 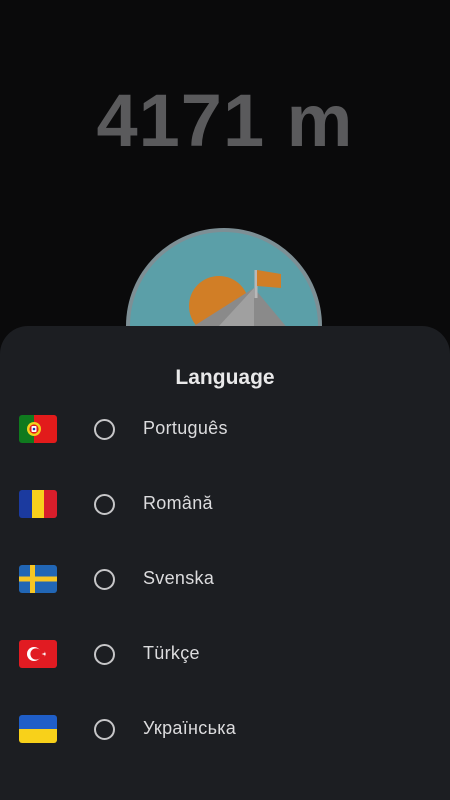 What do you see at coordinates (171, 653) in the screenshot?
I see `language-label: Türkçe` at bounding box center [171, 653].